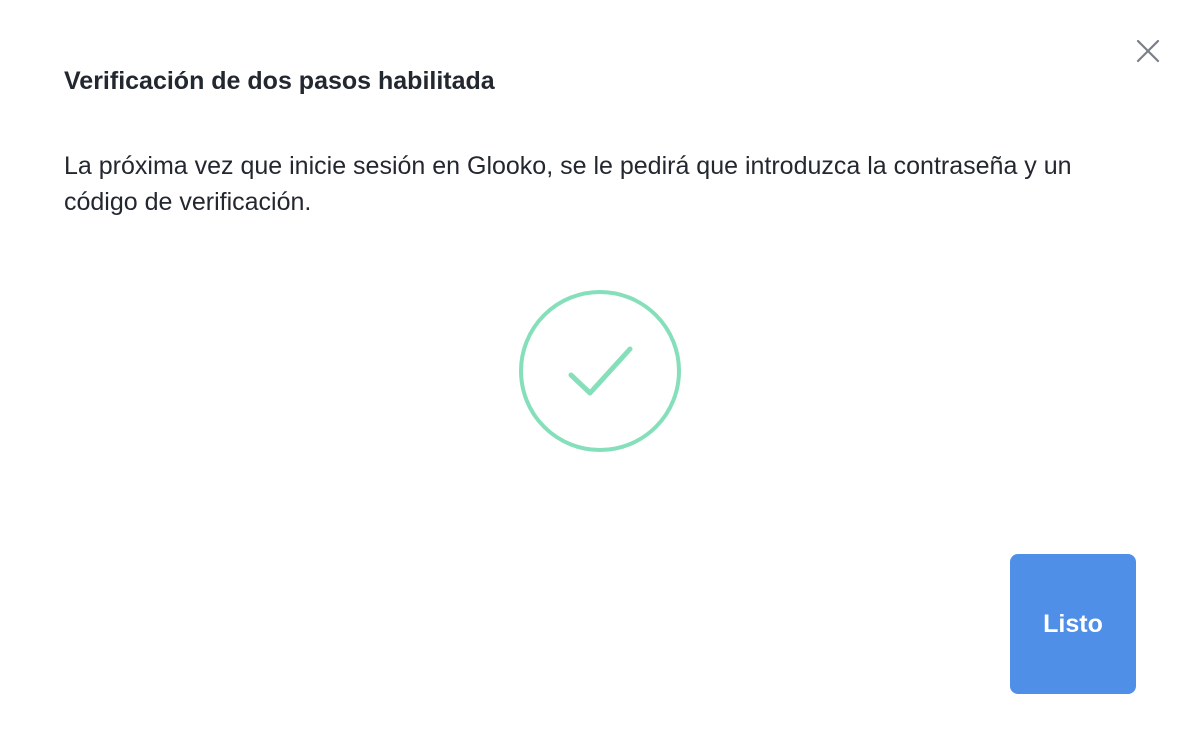  Describe the element at coordinates (1073, 624) in the screenshot. I see `done-button: Listo` at that location.